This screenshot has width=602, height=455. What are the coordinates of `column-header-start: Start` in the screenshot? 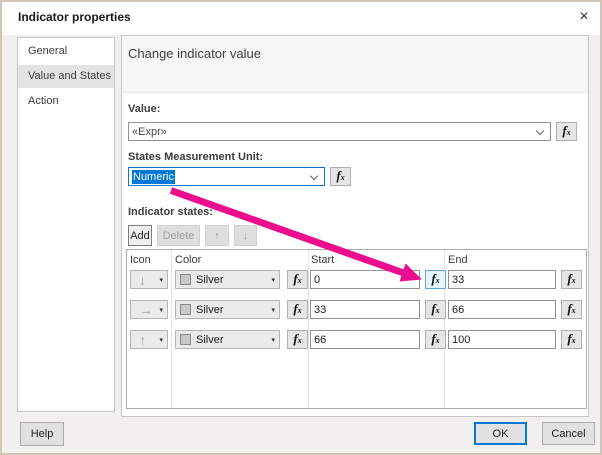 It's located at (323, 260).